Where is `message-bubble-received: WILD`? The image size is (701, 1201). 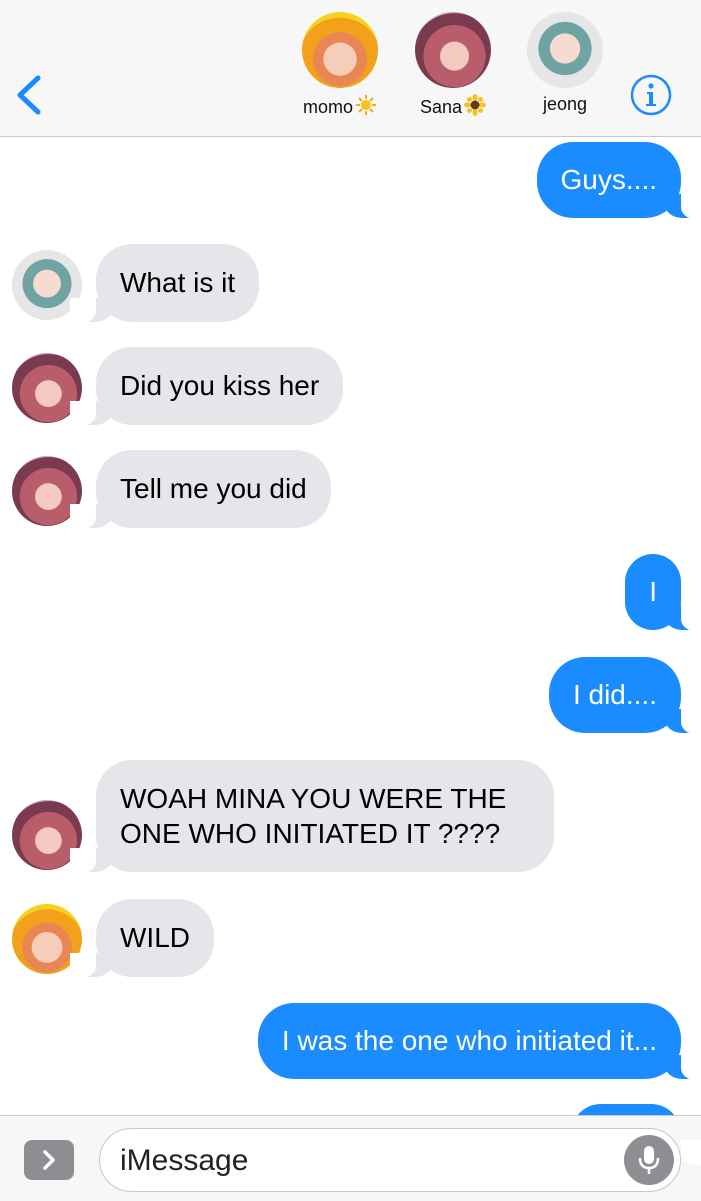 message-bubble-received: WILD is located at coordinates (142, 938).